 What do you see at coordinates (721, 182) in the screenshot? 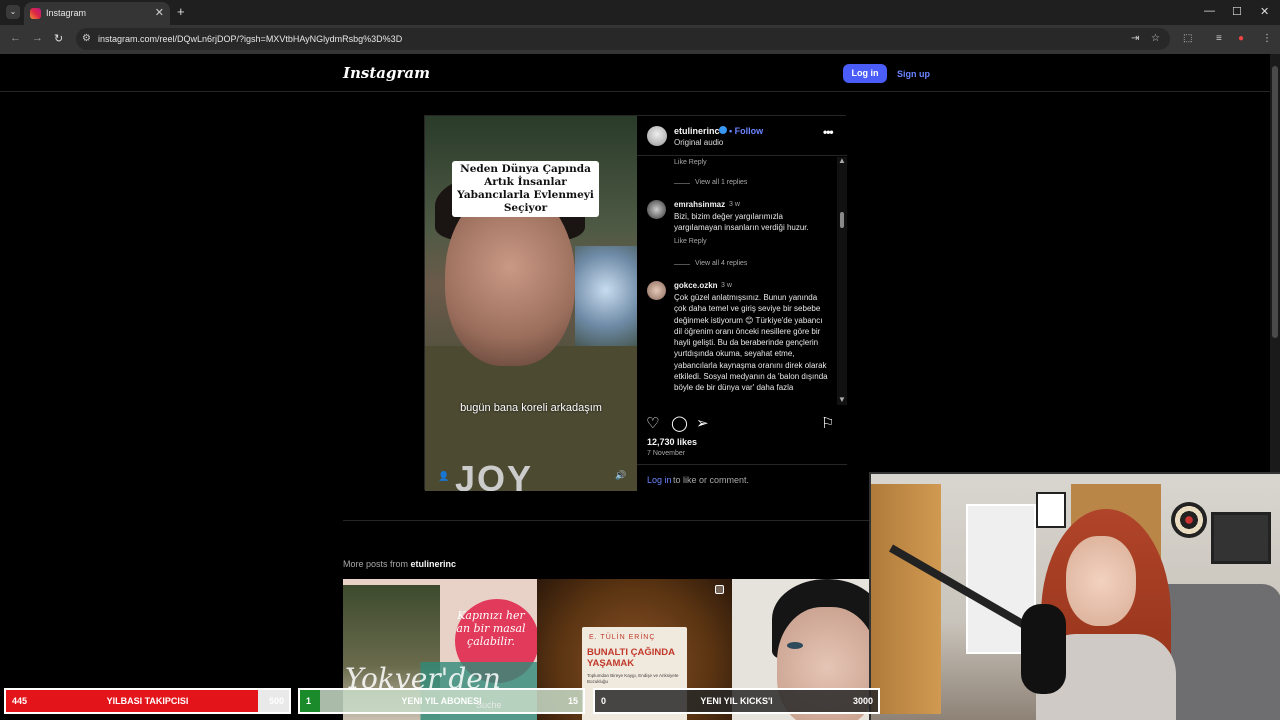
I see `view-replies-link: View all 1 replies` at bounding box center [721, 182].